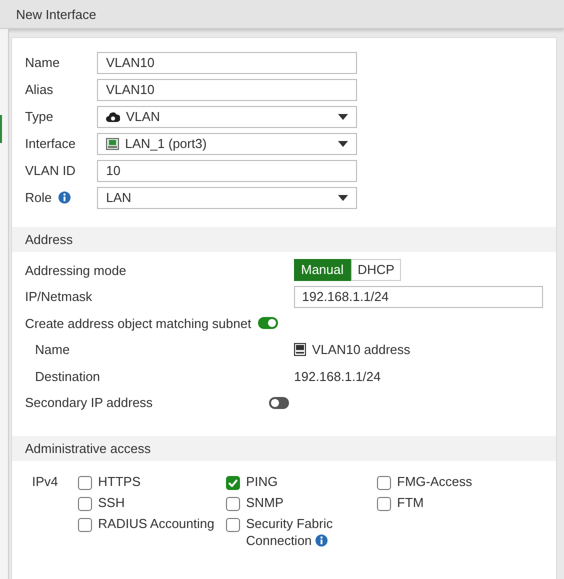  Describe the element at coordinates (227, 171) in the screenshot. I see `text-field: 10` at that location.